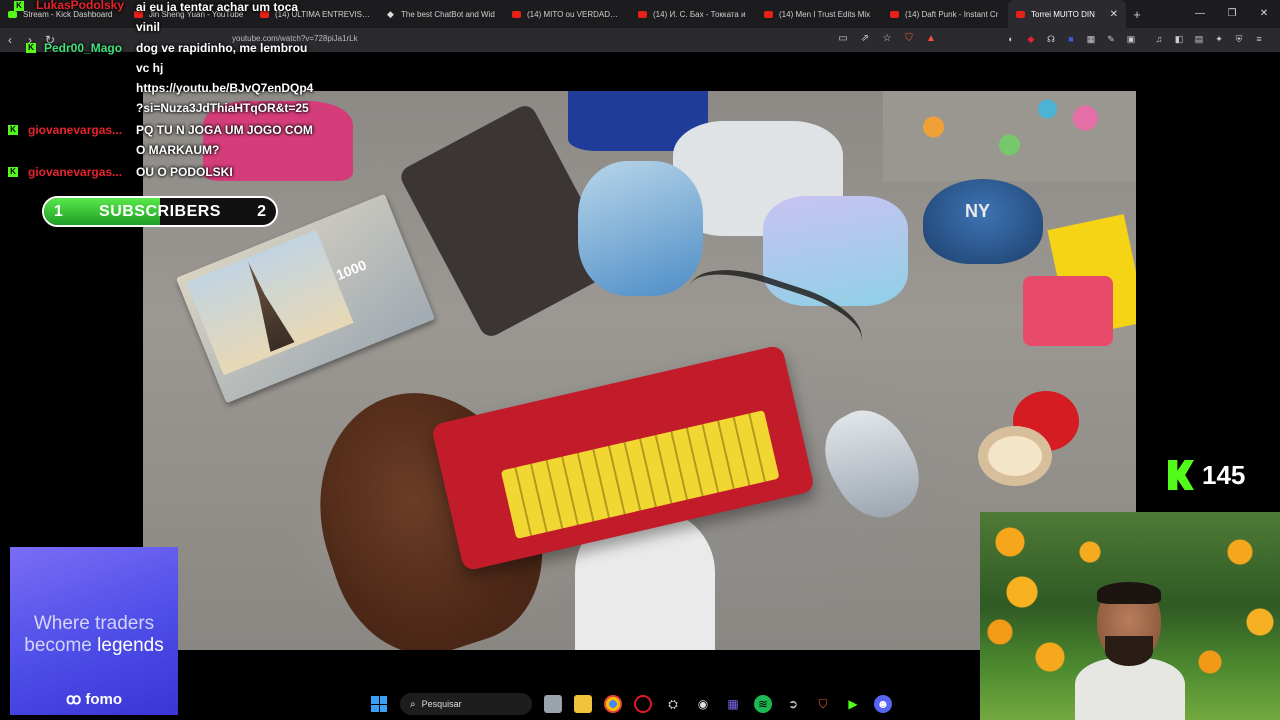  Describe the element at coordinates (1067, 14) in the screenshot. I see `tab-active-video: Torrei MUITO DIN ✕` at that location.